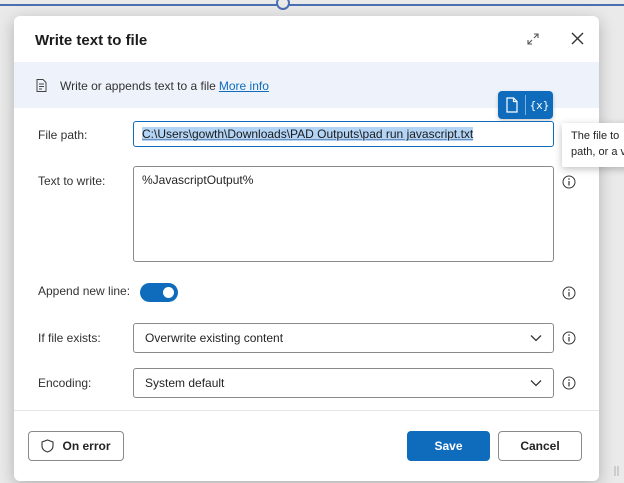  What do you see at coordinates (72, 181) in the screenshot?
I see `text-to-write-label: Text to write:` at bounding box center [72, 181].